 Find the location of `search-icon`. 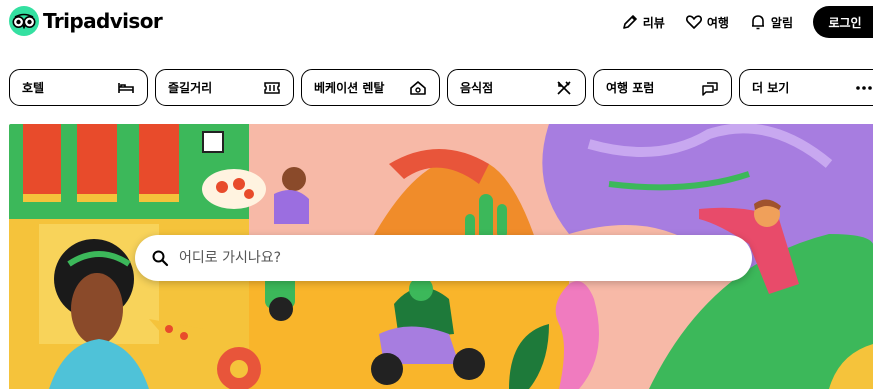

search-icon is located at coordinates (160, 258).